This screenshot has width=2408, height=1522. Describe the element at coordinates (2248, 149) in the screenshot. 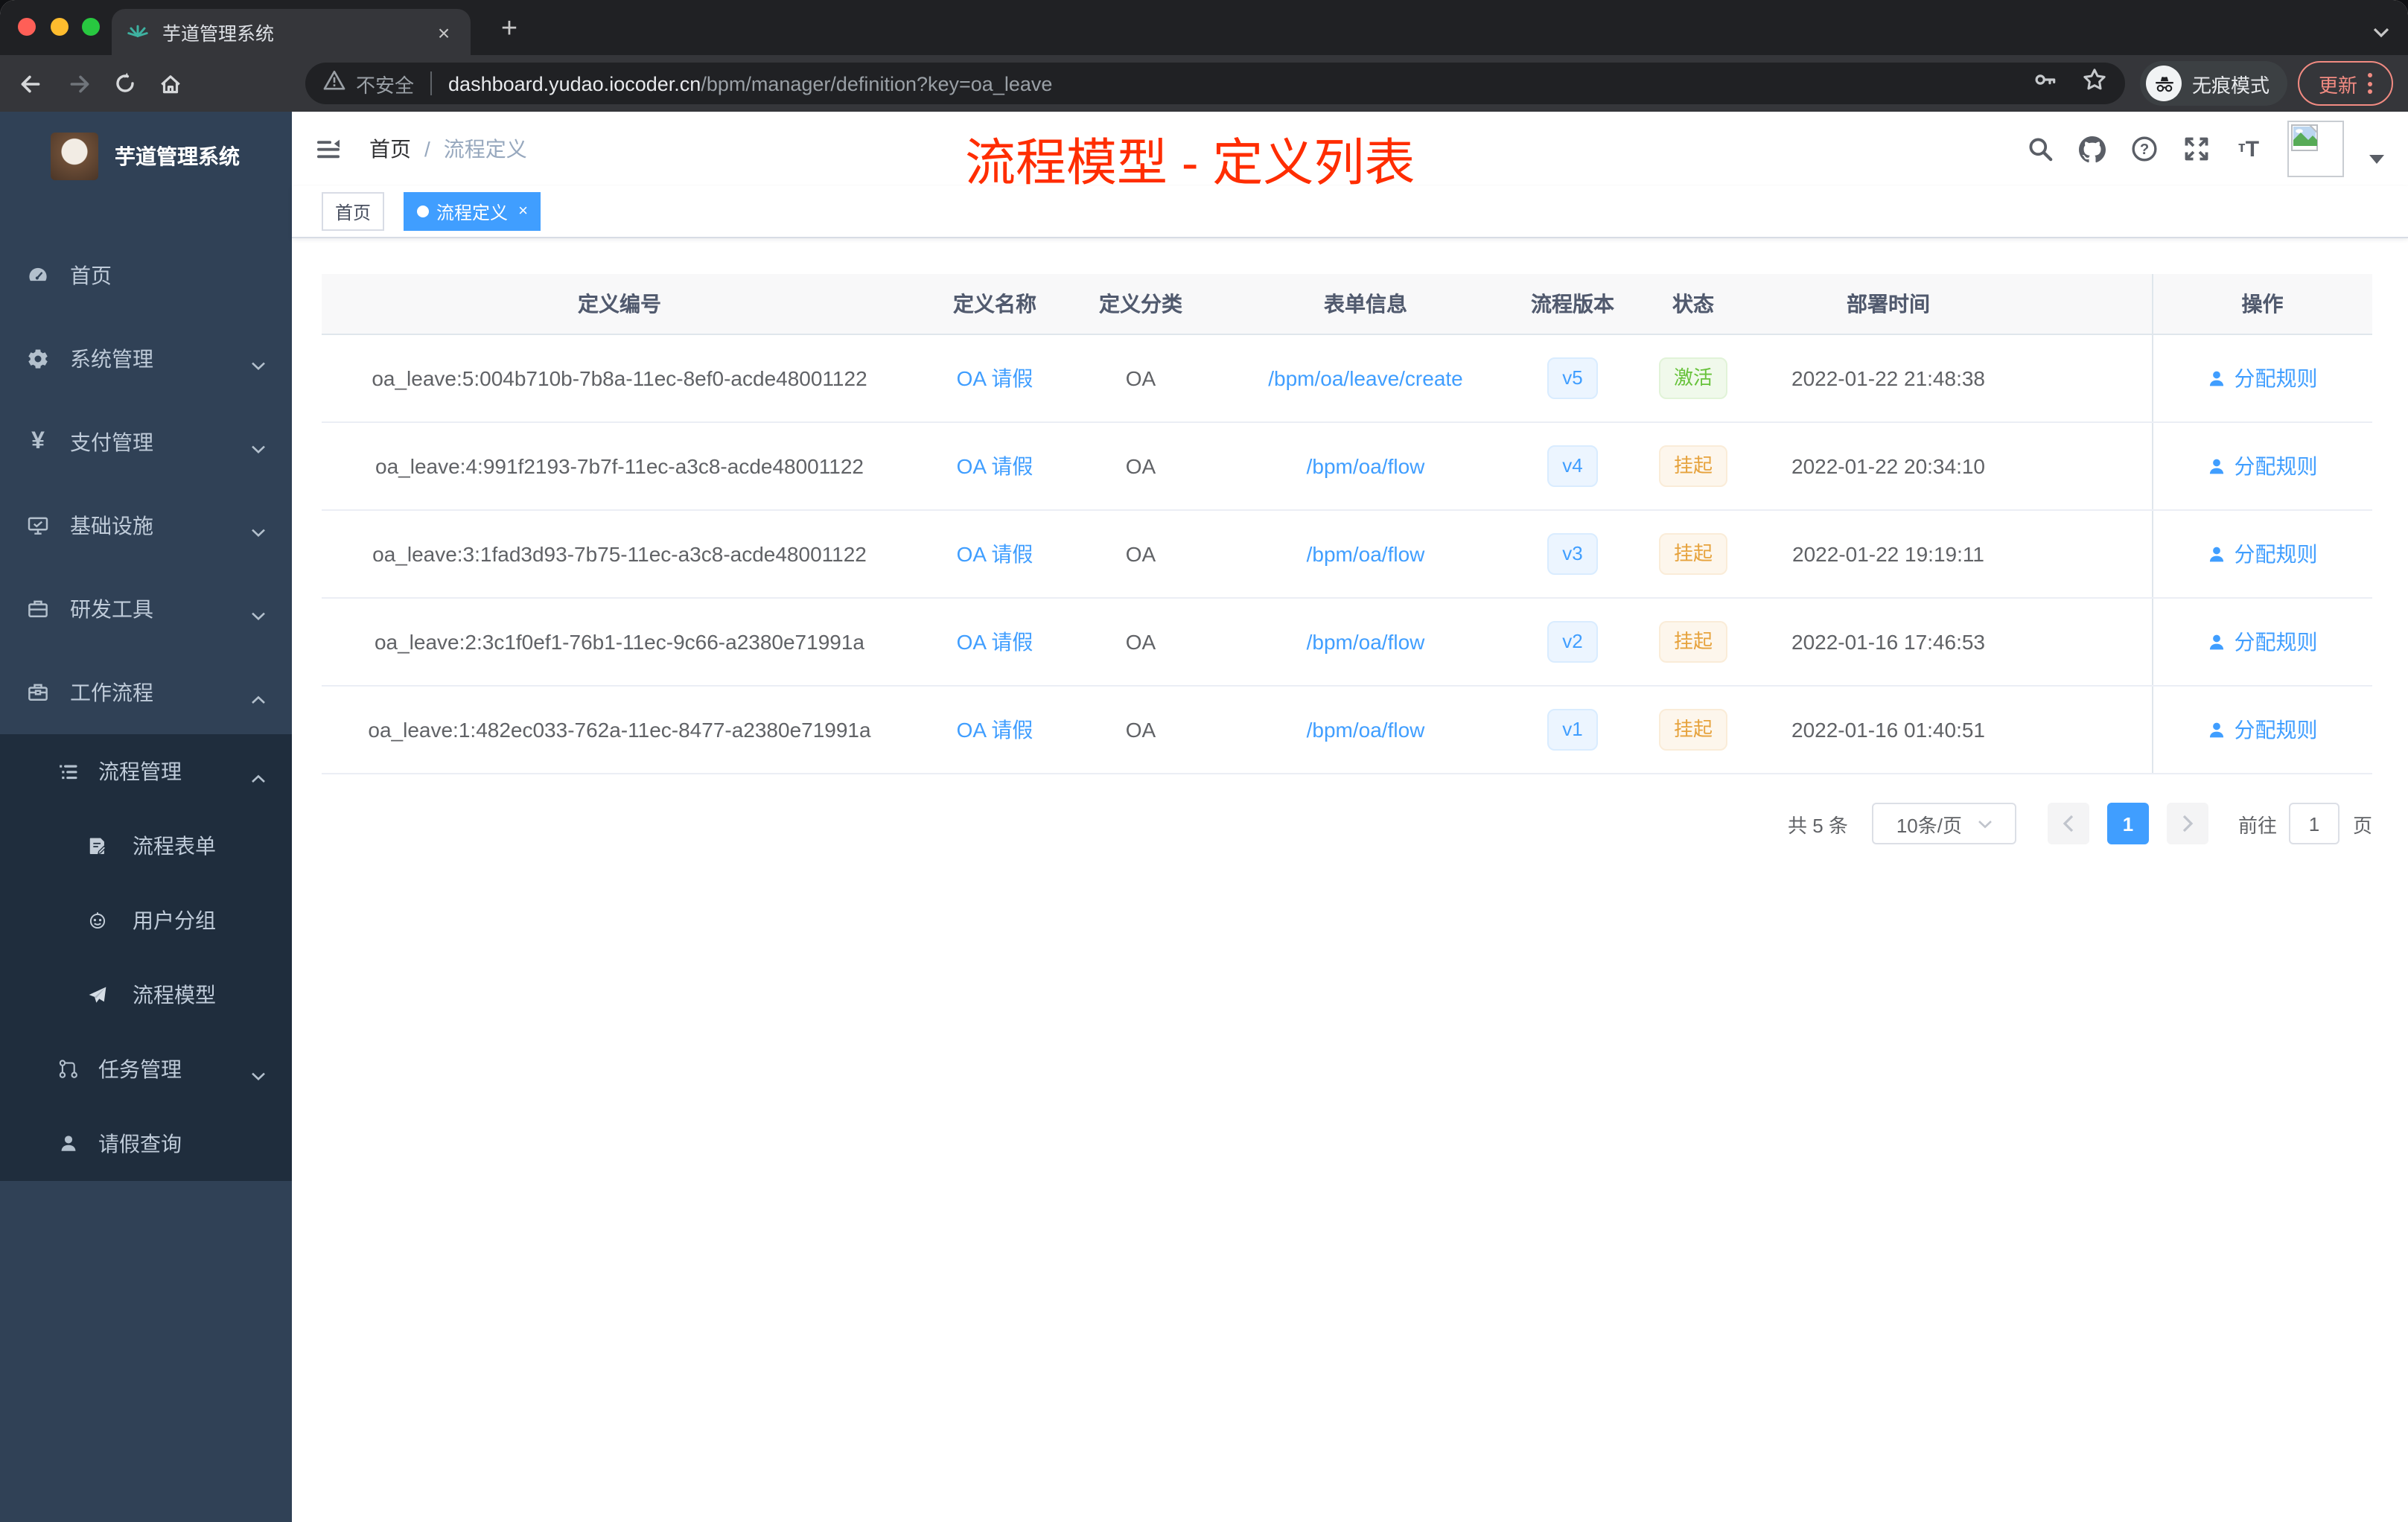

I see `font-size-icon: тT` at that location.